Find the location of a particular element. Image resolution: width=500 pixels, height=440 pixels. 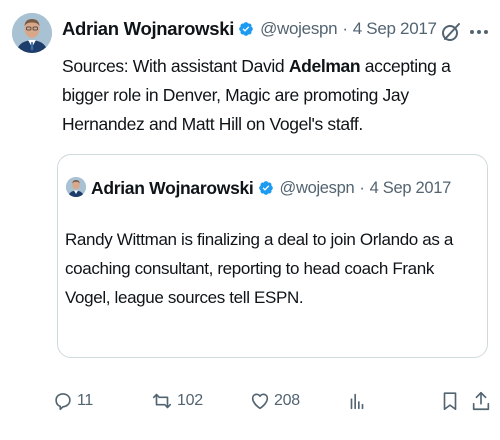

tweet-text-bold: Adelman is located at coordinates (324, 66).